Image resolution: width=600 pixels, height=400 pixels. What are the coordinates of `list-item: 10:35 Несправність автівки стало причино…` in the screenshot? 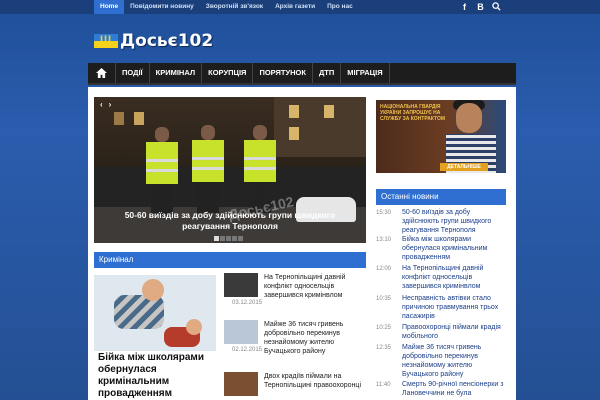 It's located at (441, 308).